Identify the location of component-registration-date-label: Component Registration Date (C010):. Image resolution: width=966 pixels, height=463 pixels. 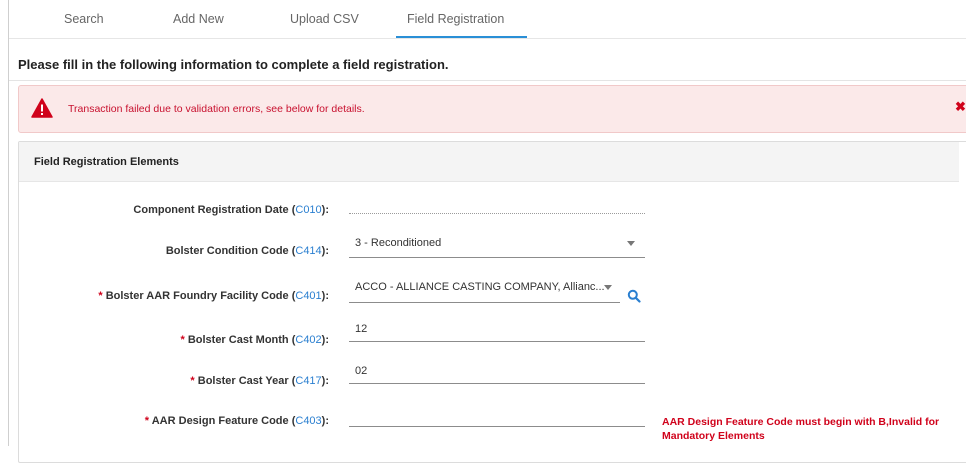
(164, 212).